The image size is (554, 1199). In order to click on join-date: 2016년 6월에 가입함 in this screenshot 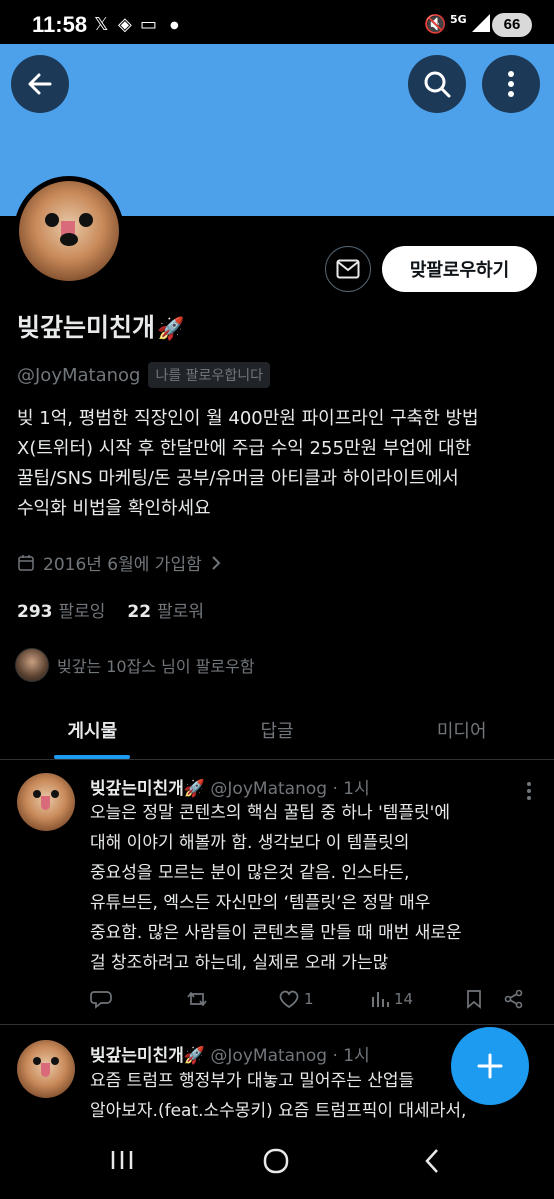, I will do `click(122, 565)`.